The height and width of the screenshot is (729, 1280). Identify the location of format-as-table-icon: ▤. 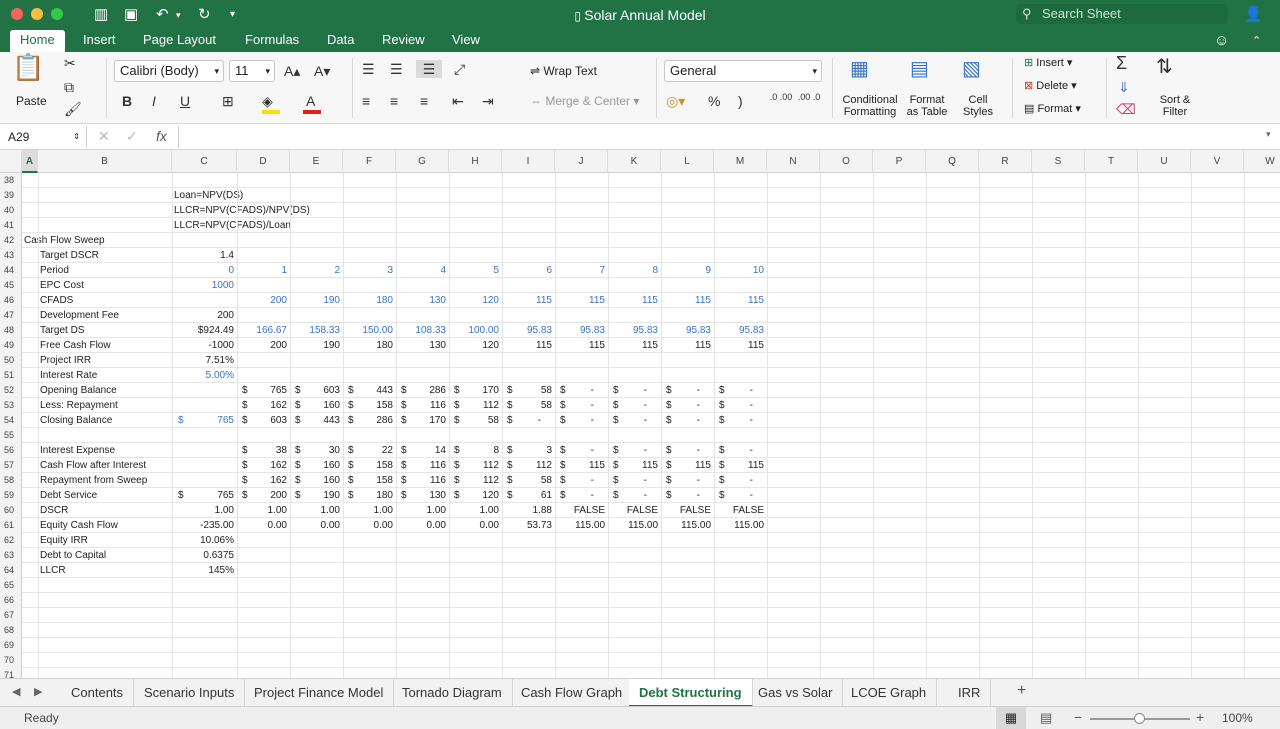
(919, 69).